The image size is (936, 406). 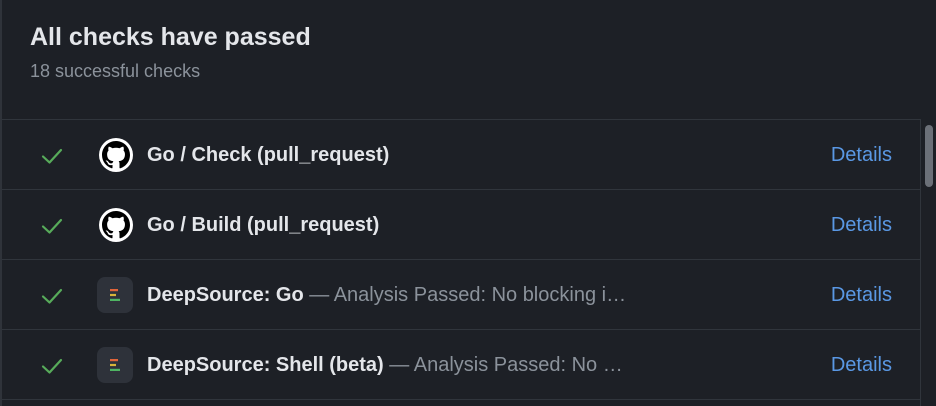 What do you see at coordinates (170, 37) in the screenshot?
I see `checks-title: All checks have passed` at bounding box center [170, 37].